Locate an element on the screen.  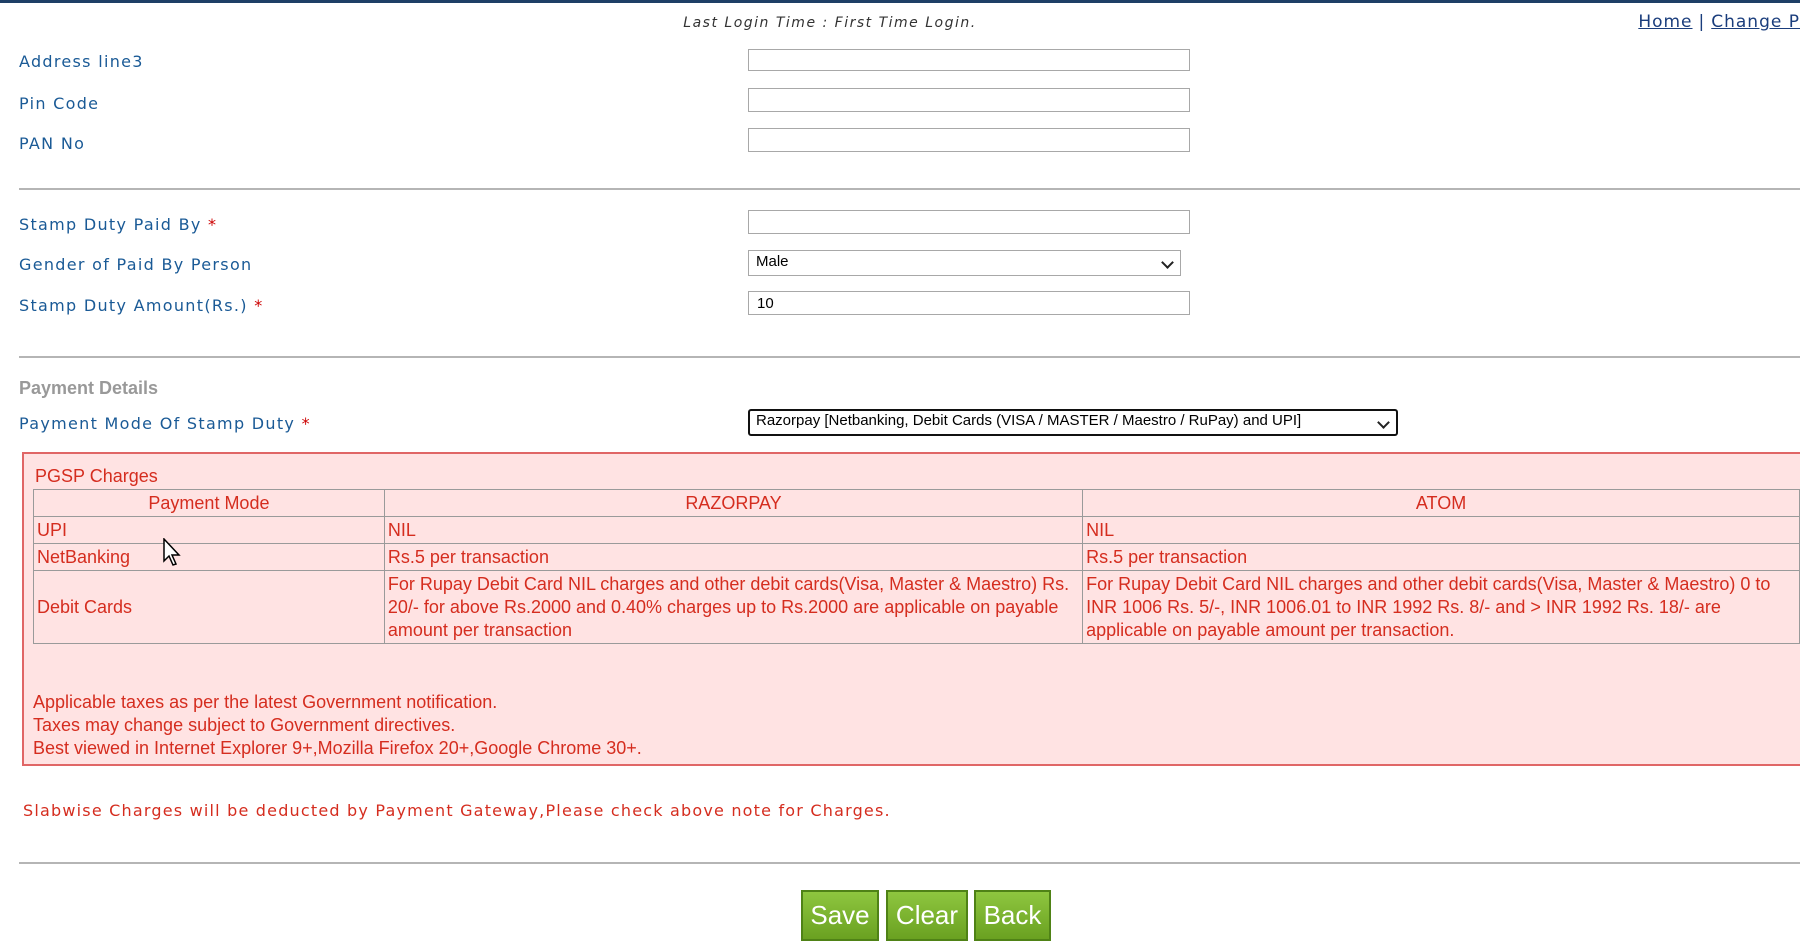
gender-label: Gender of Paid By Person is located at coordinates (136, 264).